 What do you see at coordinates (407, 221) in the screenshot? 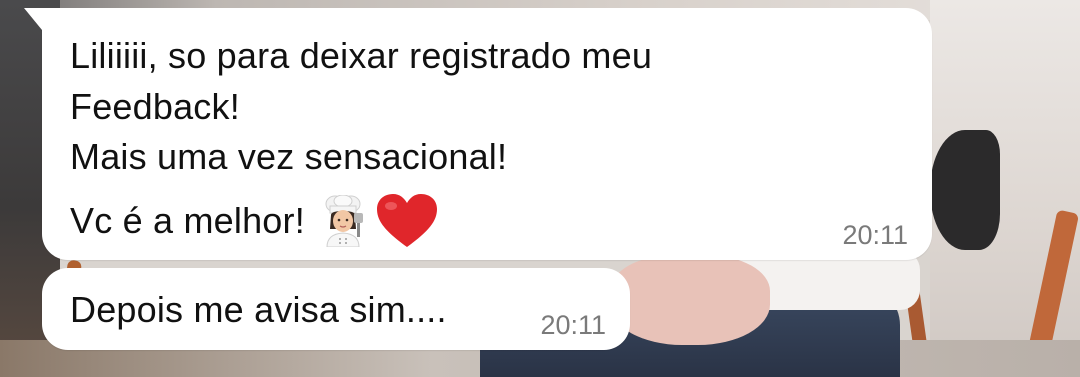
I see `red-heart-emoji-icon` at bounding box center [407, 221].